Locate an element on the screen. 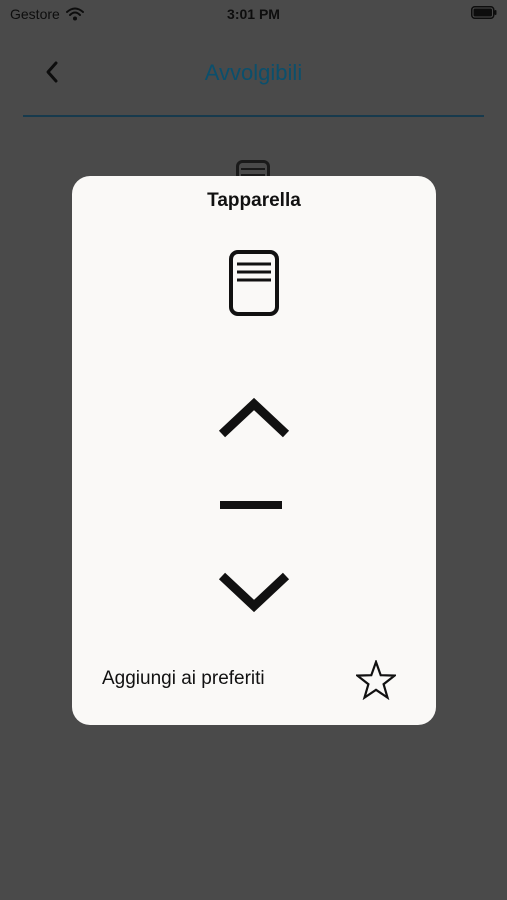 Image resolution: width=507 pixels, height=900 pixels. status-bar: Gestore 3:01 PM is located at coordinates (253, 14).